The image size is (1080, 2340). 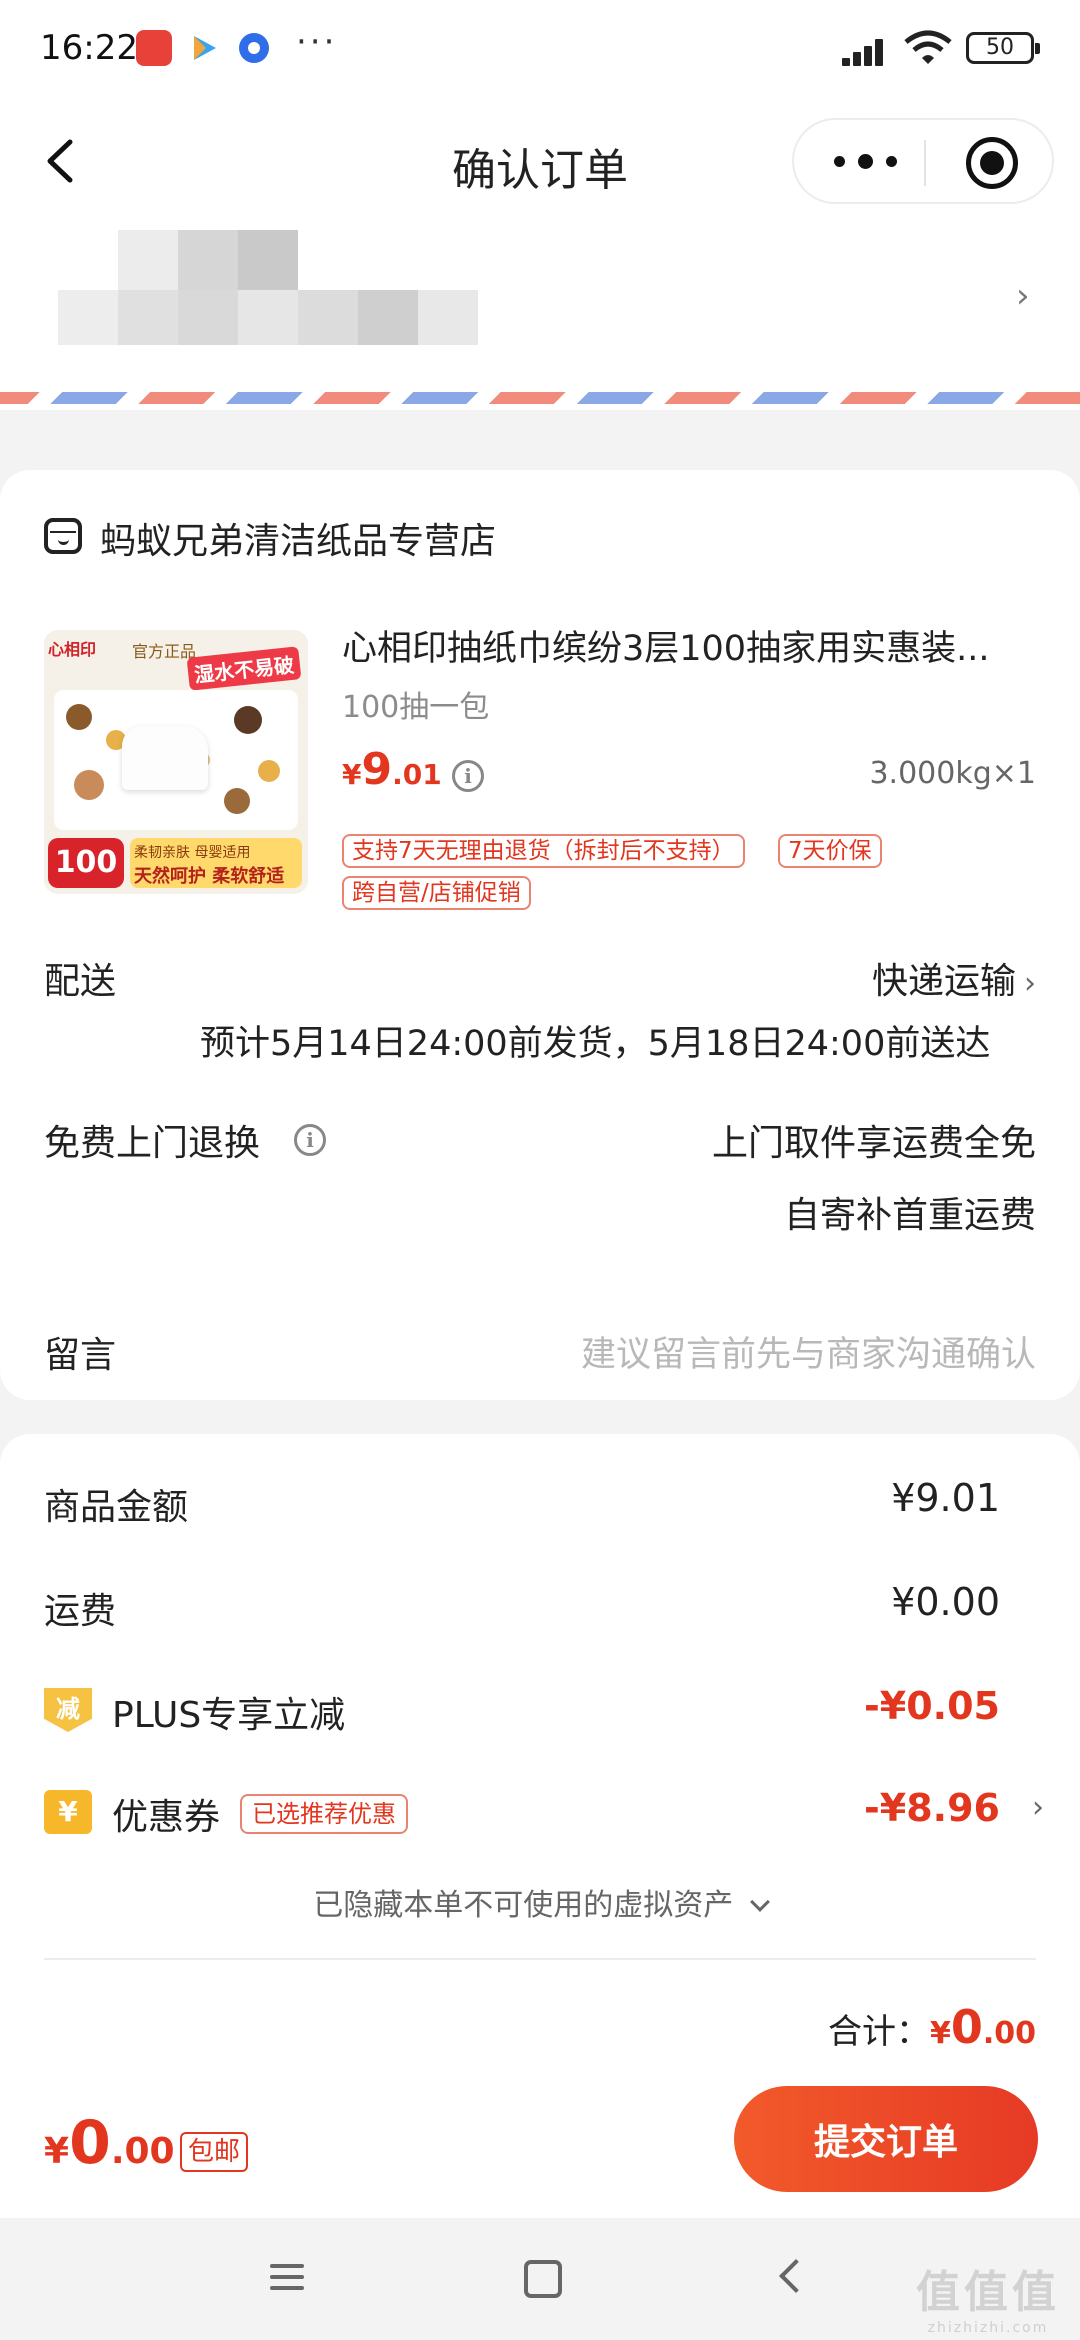 I want to click on delivery-estimate: 预计5月14日24:00前发货，5月18日24:00前送达, so click(x=595, y=1044).